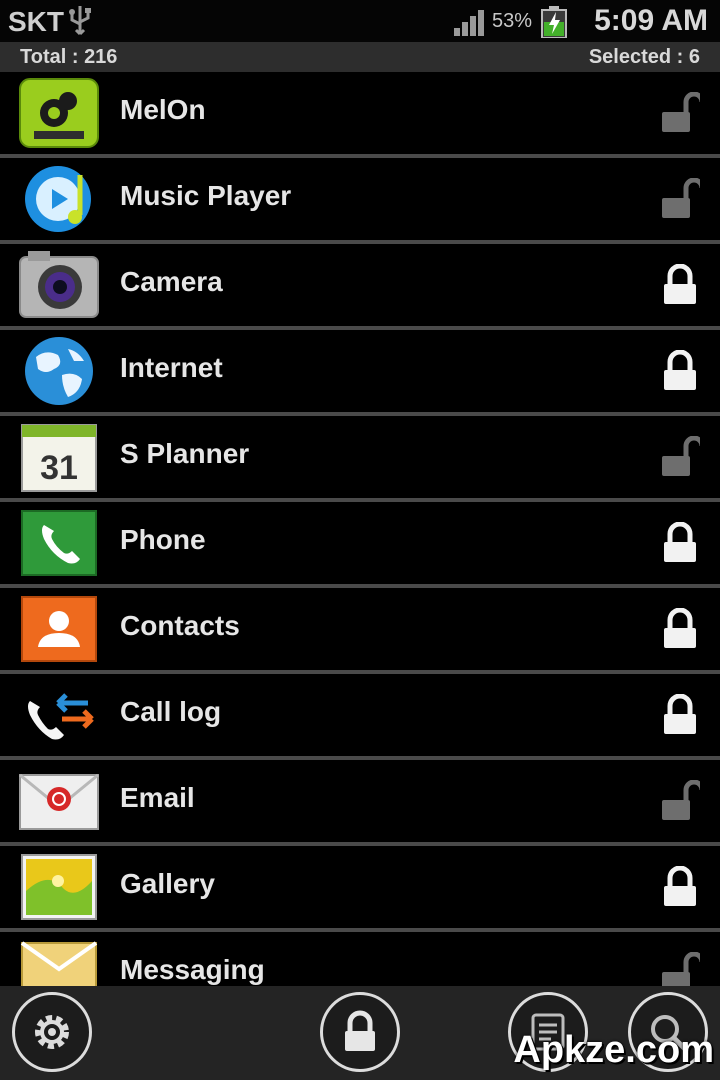  I want to click on phone-icon, so click(59, 543).